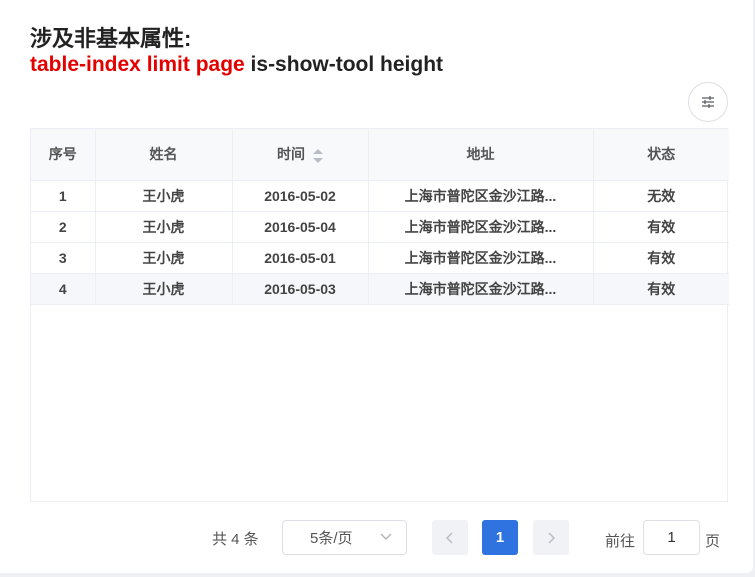 The width and height of the screenshot is (755, 577). I want to click on table-row: 2 王小虎 2016-05-04 上海市普陀区金沙江路... 有效, so click(380, 227).